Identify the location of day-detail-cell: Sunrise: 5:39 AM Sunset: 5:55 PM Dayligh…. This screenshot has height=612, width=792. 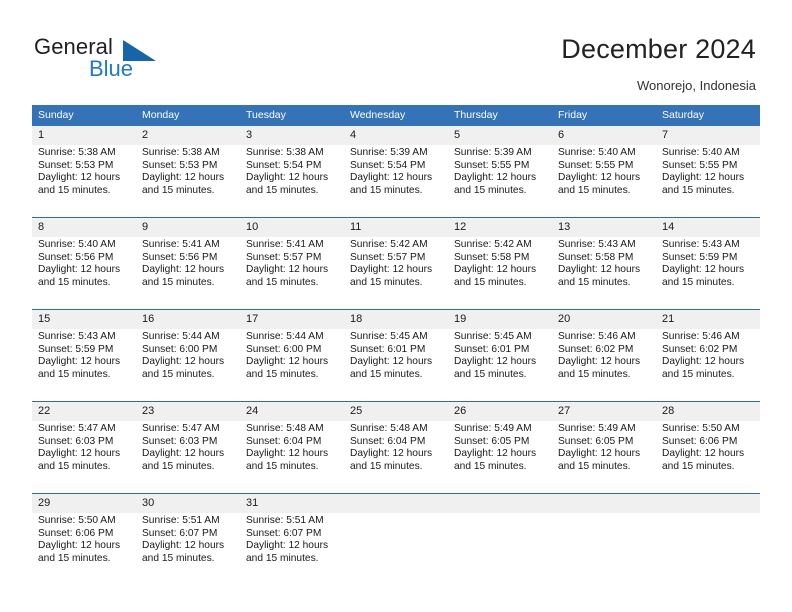
(500, 181).